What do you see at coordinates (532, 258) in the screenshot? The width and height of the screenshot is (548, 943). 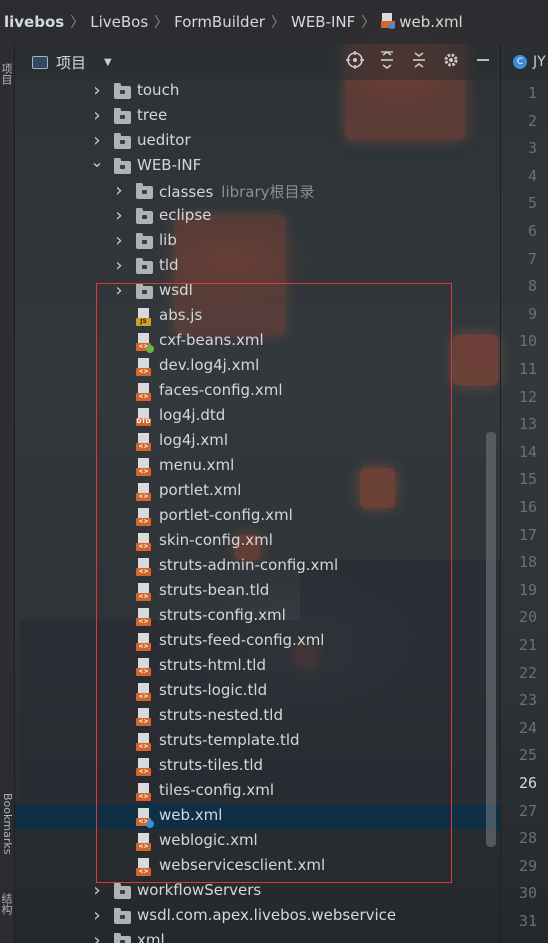 I see `line-number: 7` at bounding box center [532, 258].